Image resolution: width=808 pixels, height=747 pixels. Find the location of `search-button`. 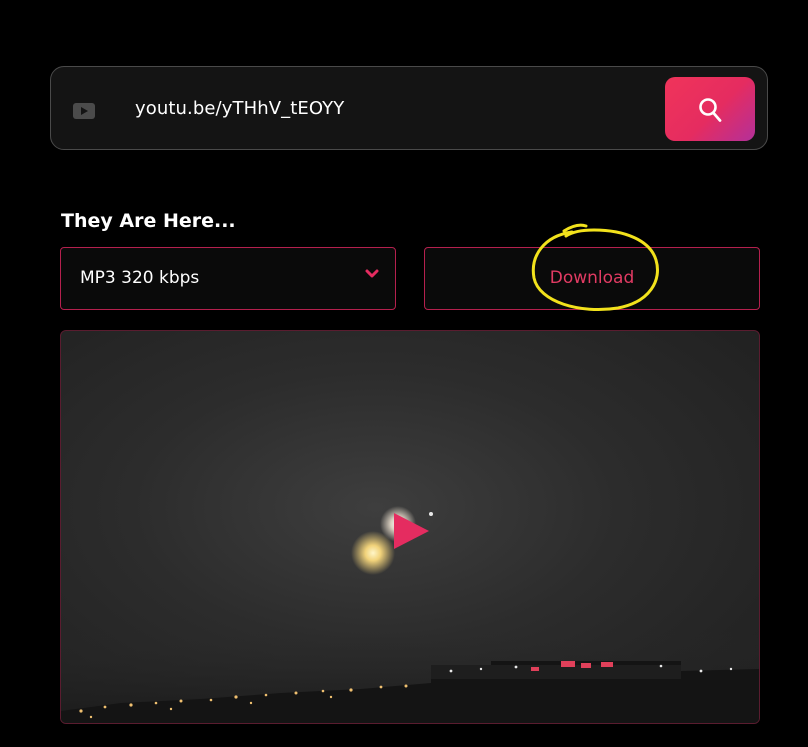

search-button is located at coordinates (710, 109).